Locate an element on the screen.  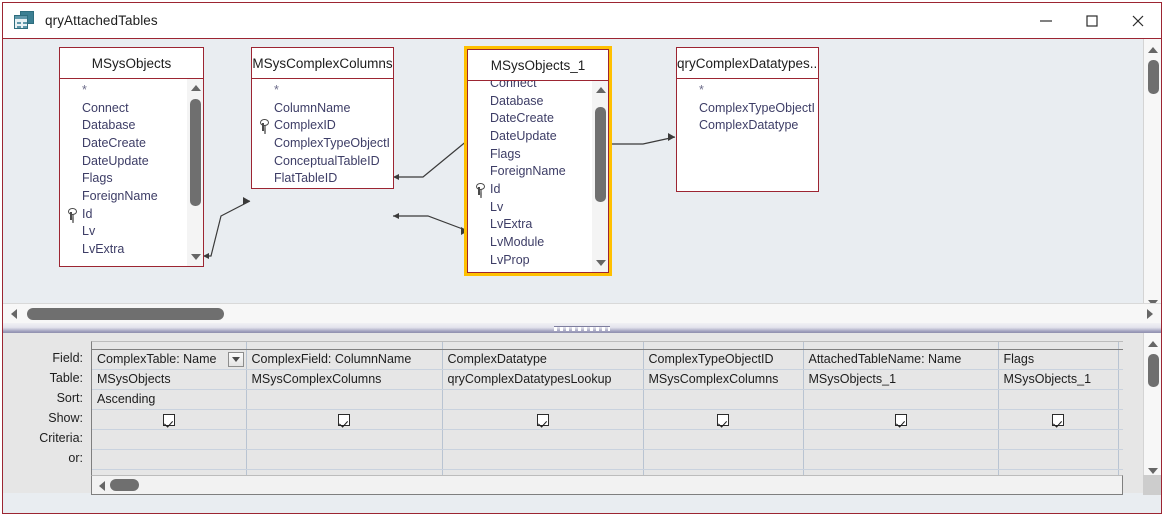
field-name: Database is located at coordinates (517, 100).